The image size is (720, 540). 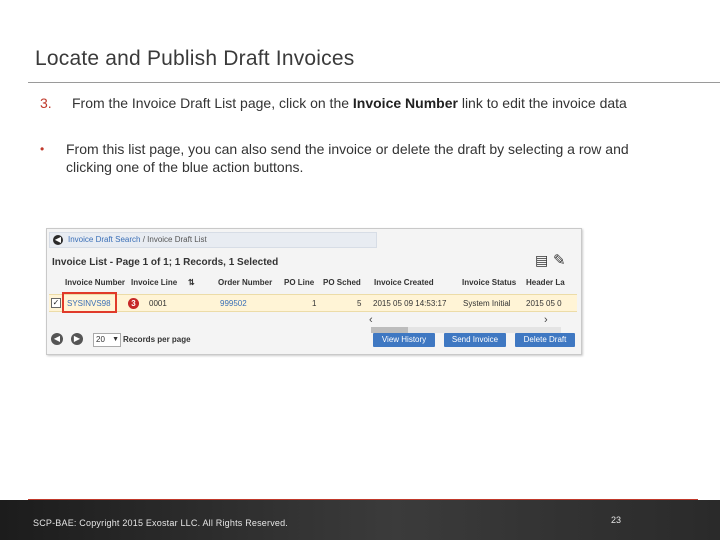 I want to click on pager: ◀ ▶ 20 ▼ Records per page, so click(x=149, y=340).